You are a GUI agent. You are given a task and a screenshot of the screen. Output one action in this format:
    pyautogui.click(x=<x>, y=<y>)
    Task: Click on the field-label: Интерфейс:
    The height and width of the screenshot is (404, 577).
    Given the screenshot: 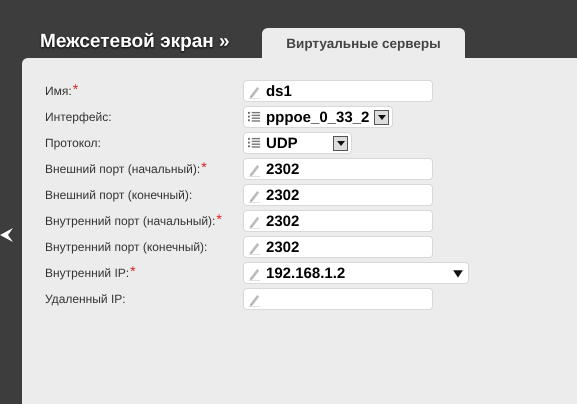 What is the action you would take?
    pyautogui.click(x=78, y=117)
    